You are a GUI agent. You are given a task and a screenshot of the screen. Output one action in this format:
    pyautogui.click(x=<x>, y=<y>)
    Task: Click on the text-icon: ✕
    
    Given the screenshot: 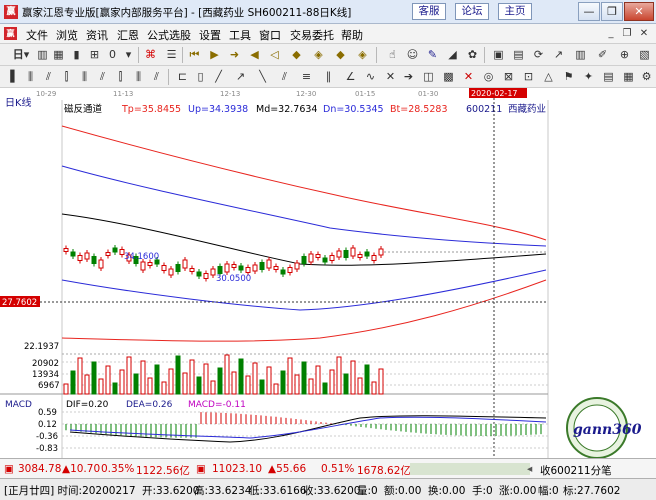 What is the action you would take?
    pyautogui.click(x=390, y=77)
    